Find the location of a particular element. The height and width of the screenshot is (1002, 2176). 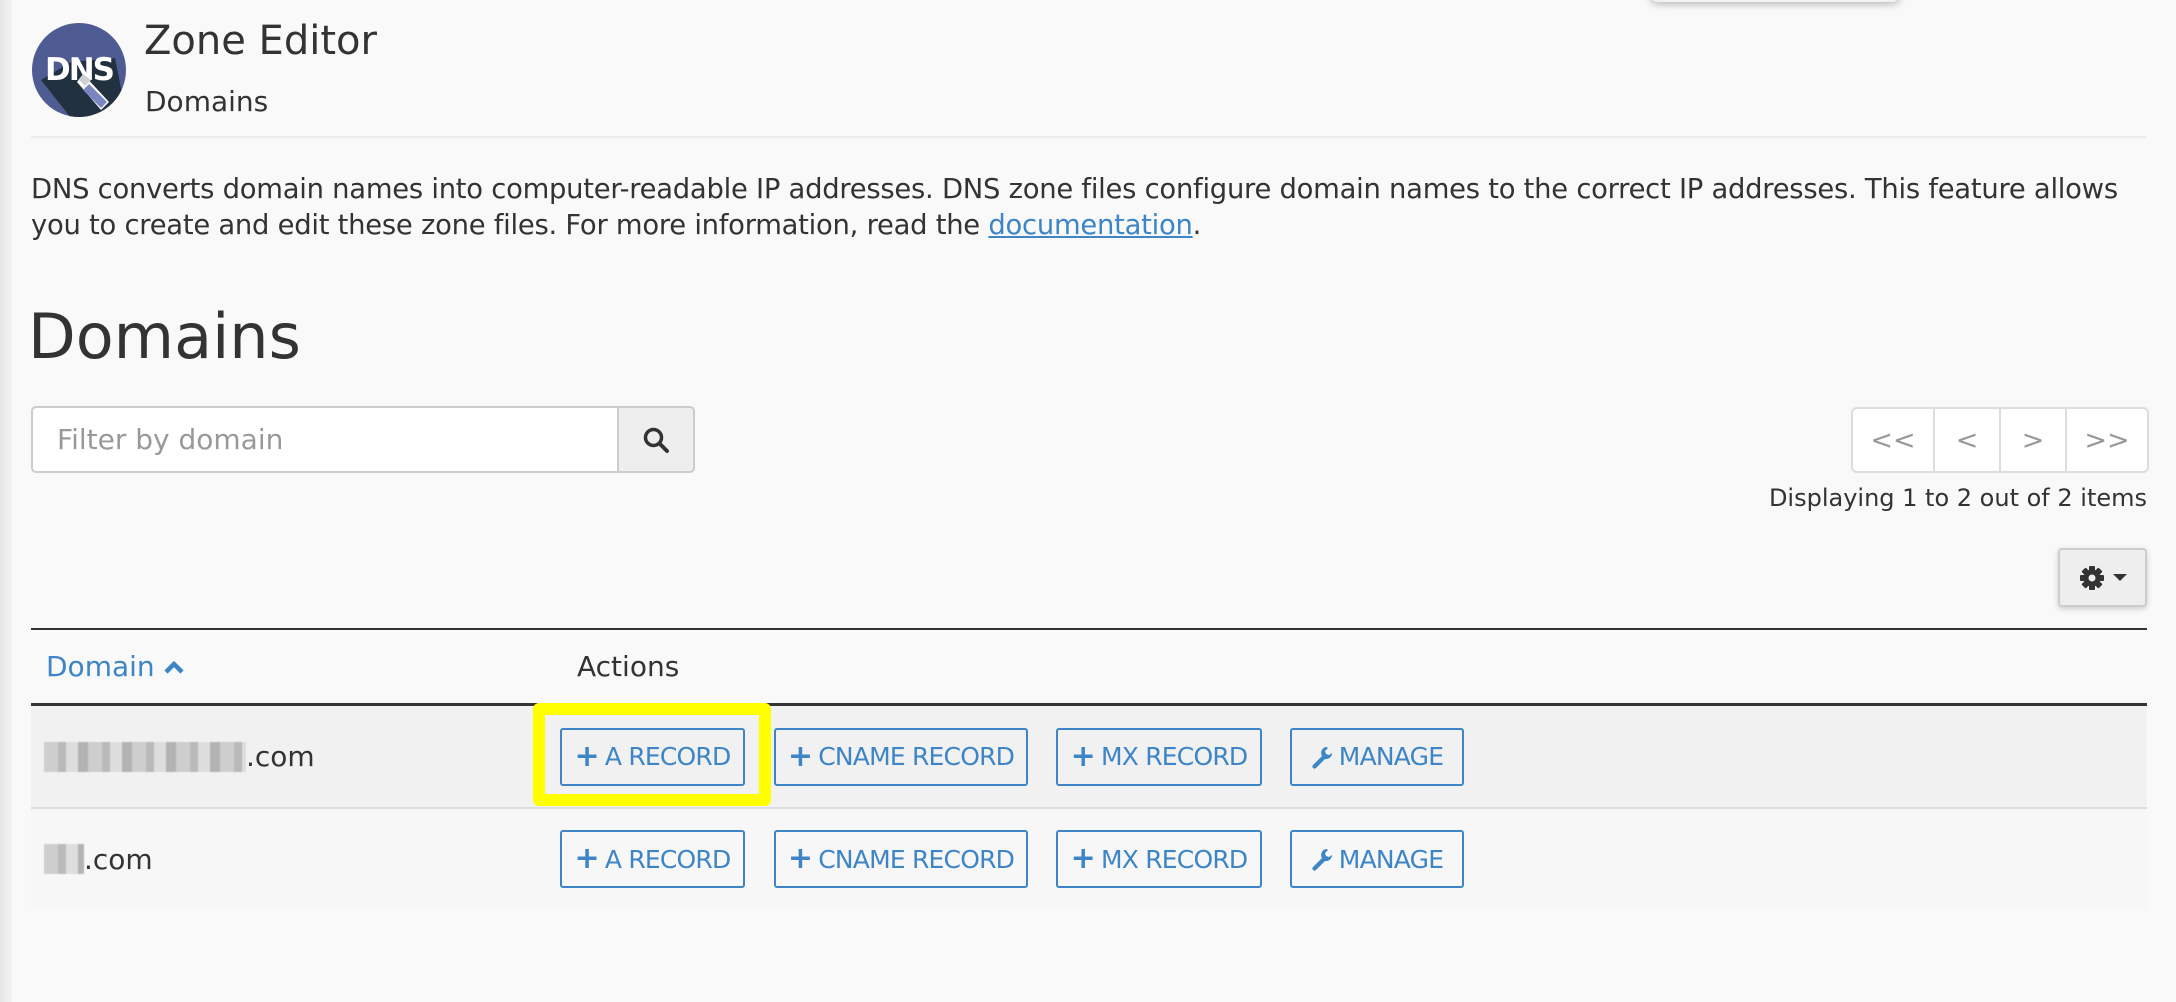

last-page-button: >> is located at coordinates (2106, 440).